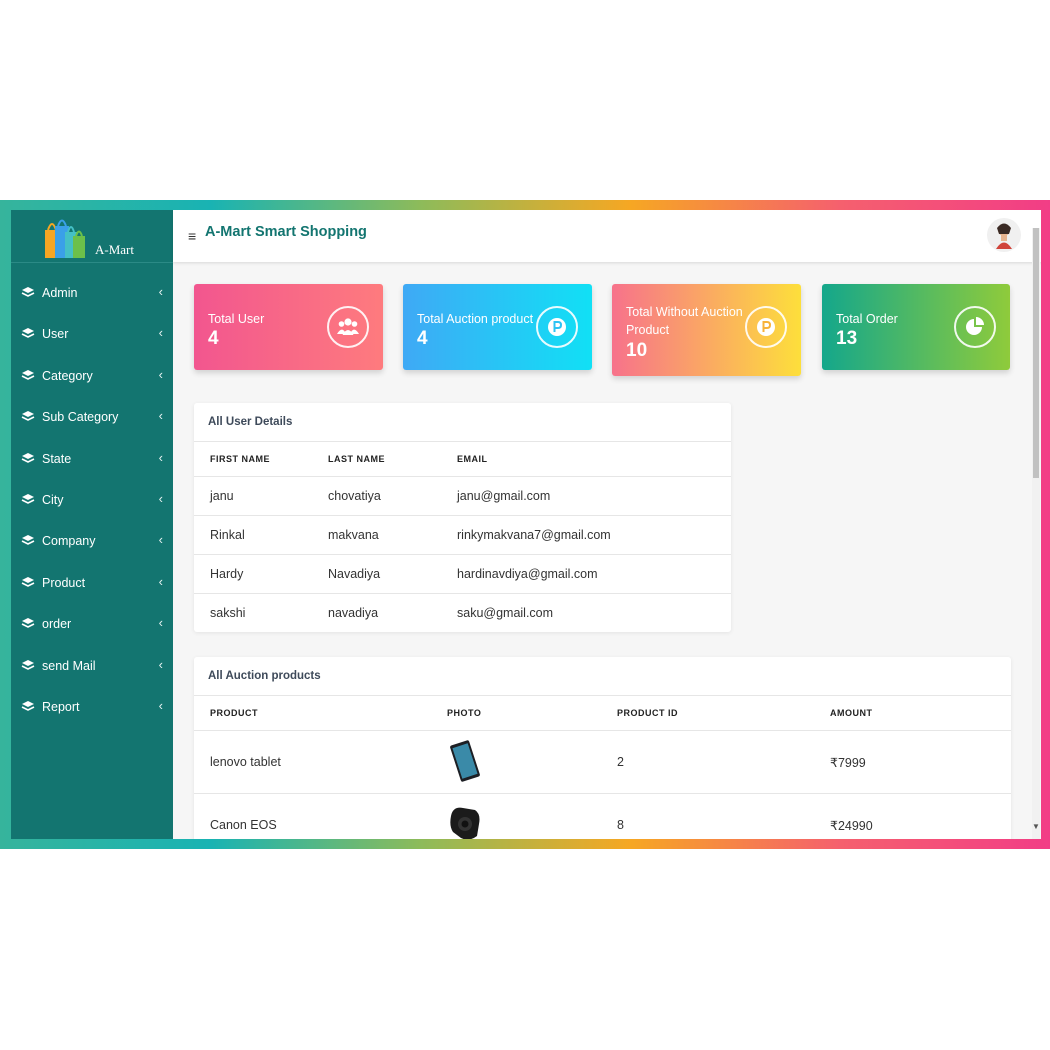  What do you see at coordinates (916, 327) in the screenshot?
I see `stat-card-total-order: Total Order 13` at bounding box center [916, 327].